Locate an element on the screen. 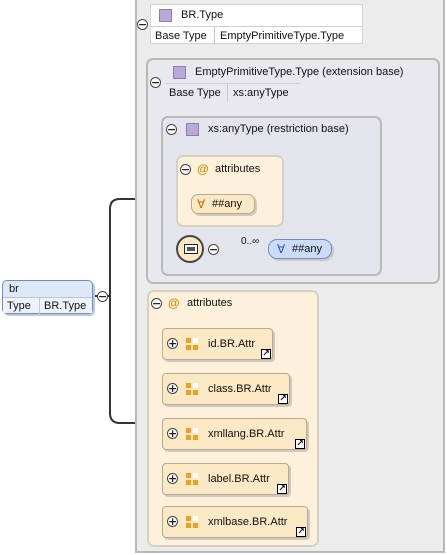 This screenshot has width=447, height=555. attribute-item-label: xmlbase.BR.Attr is located at coordinates (248, 522).